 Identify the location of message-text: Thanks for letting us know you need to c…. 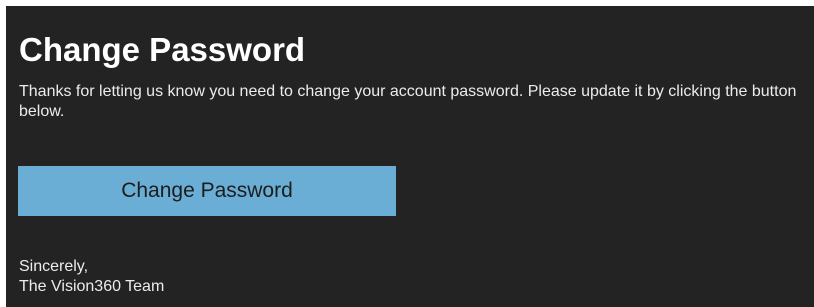
(408, 101).